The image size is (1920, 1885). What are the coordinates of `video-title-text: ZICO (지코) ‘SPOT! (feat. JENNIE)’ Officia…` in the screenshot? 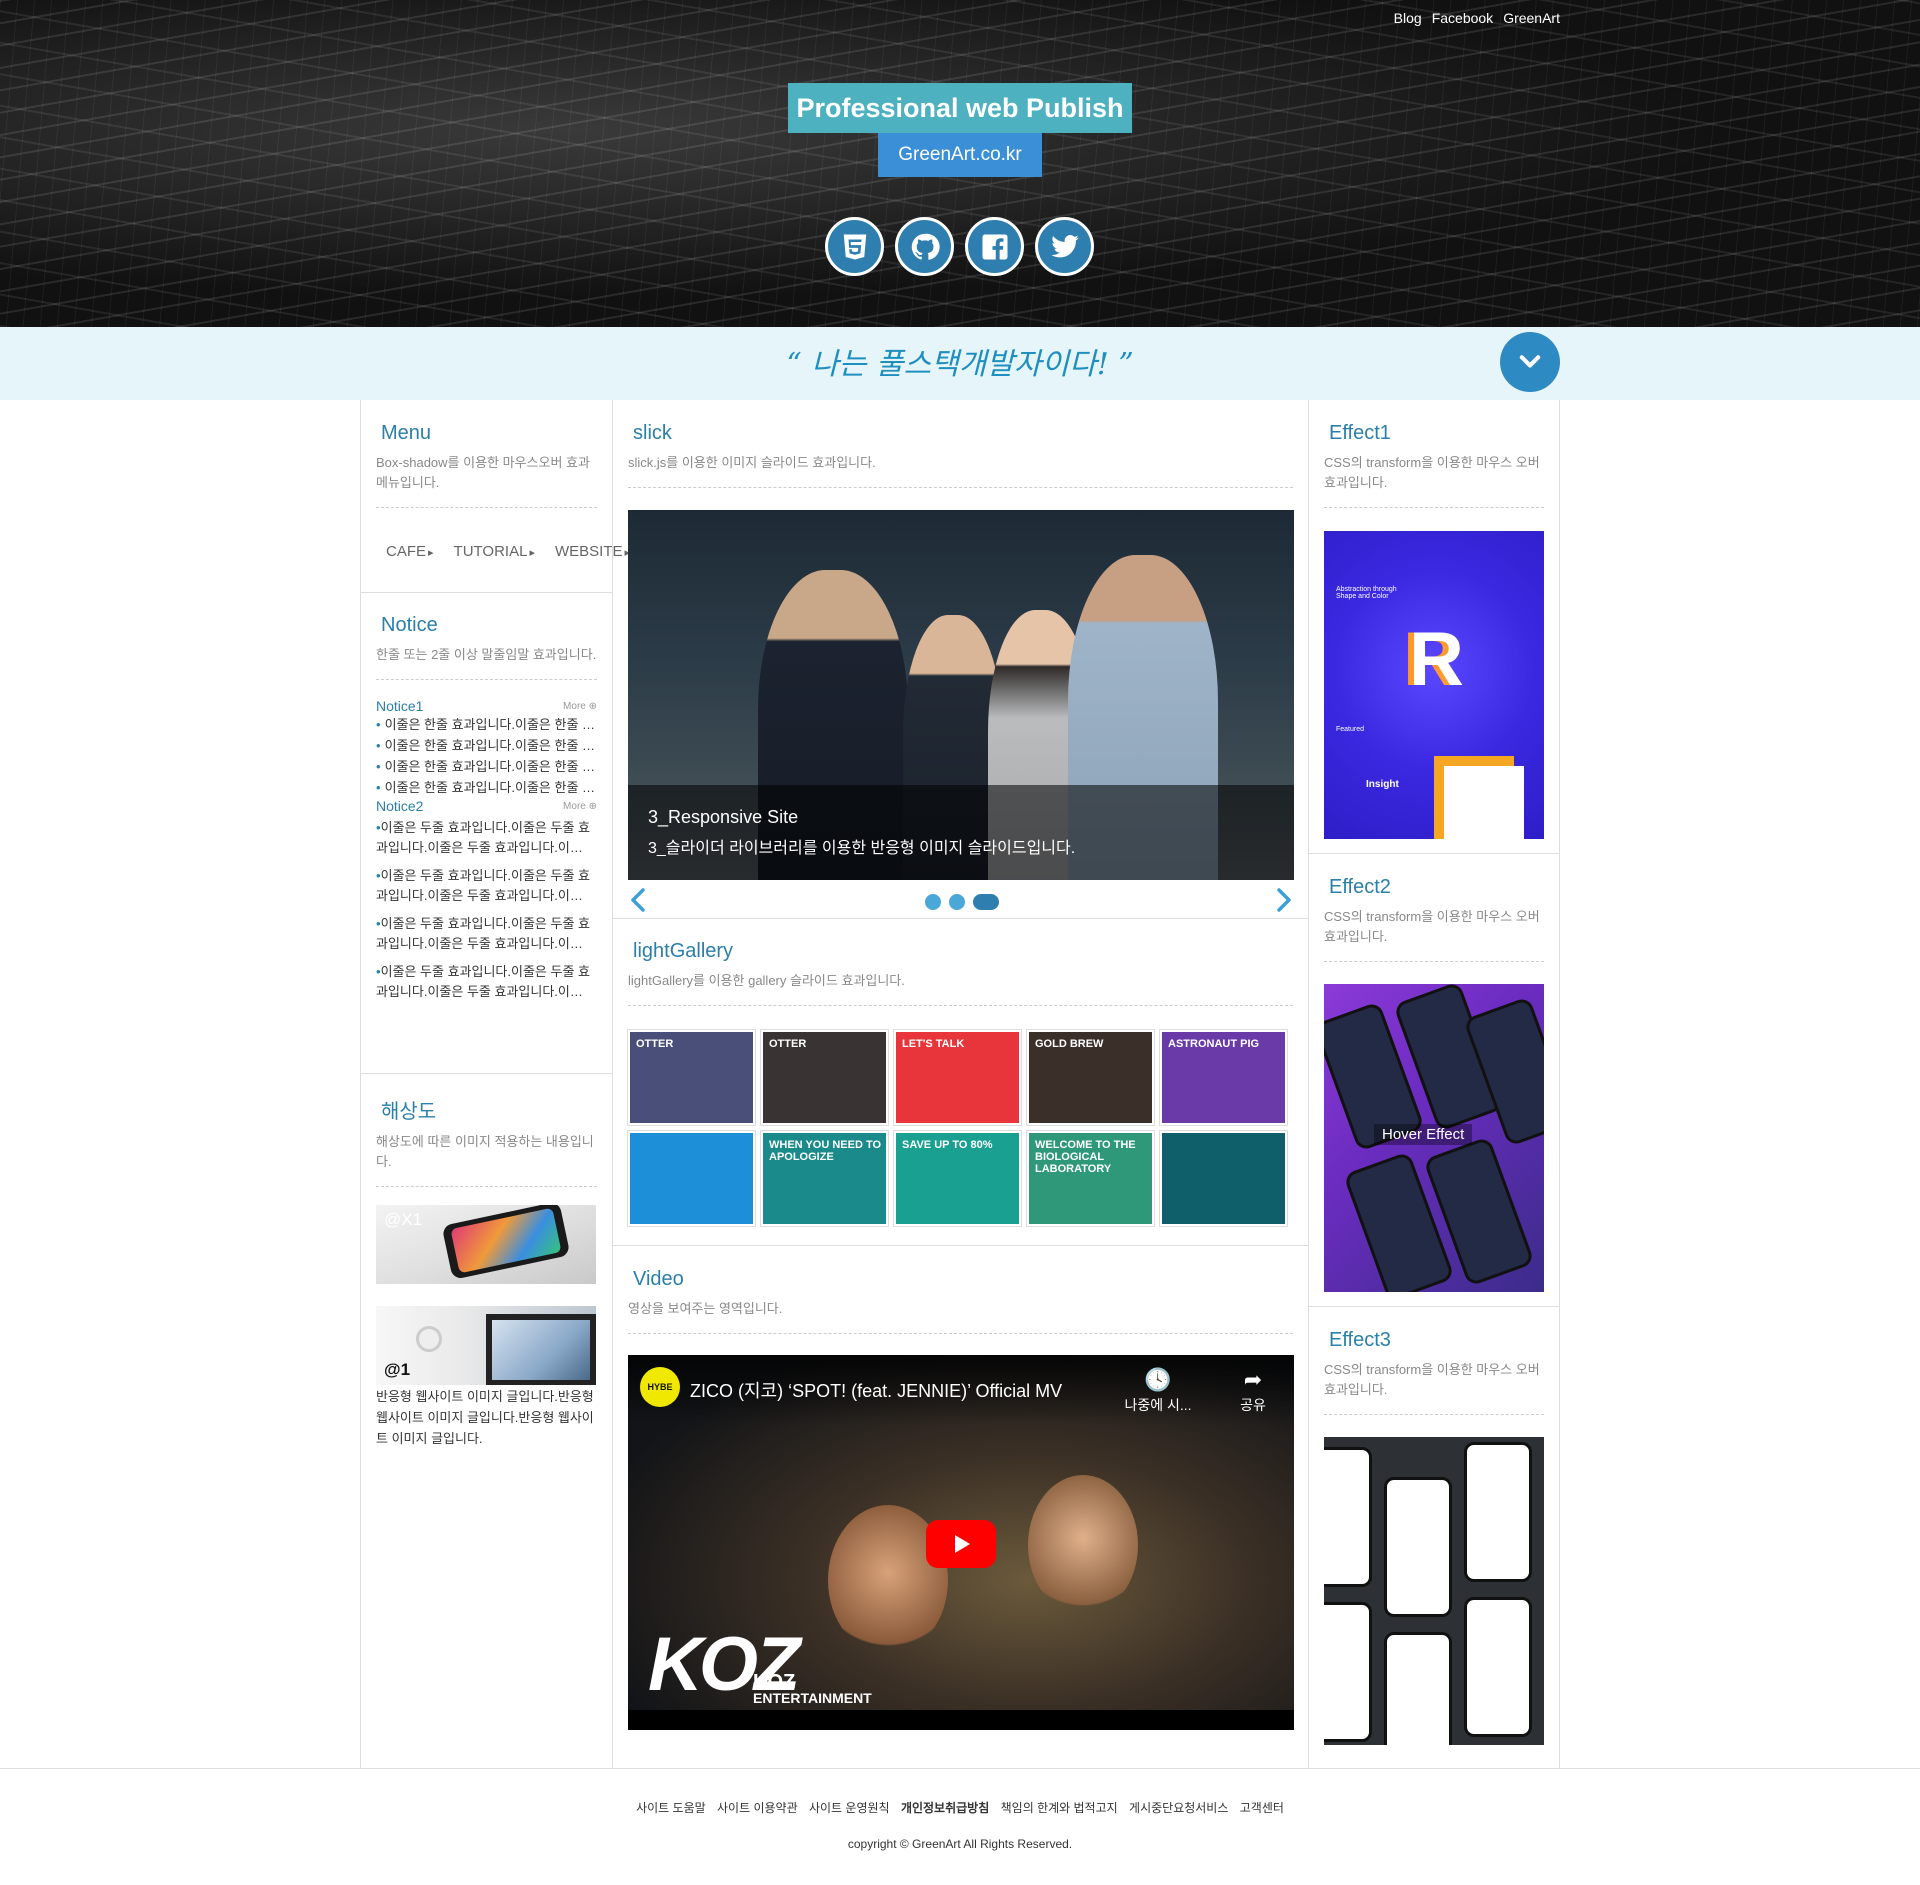 It's located at (876, 1390).